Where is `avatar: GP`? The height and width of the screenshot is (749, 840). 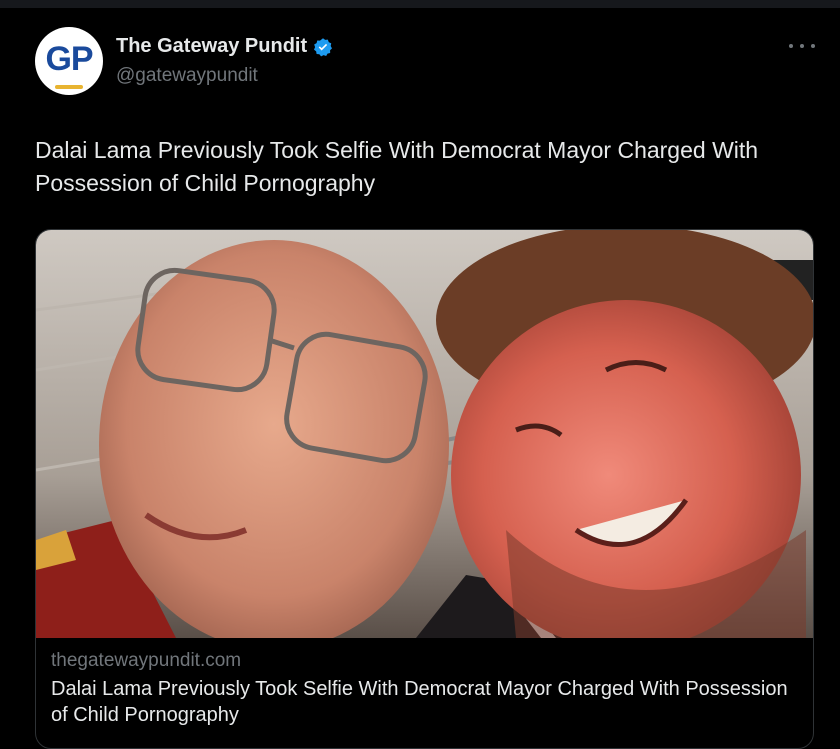
avatar: GP is located at coordinates (69, 61).